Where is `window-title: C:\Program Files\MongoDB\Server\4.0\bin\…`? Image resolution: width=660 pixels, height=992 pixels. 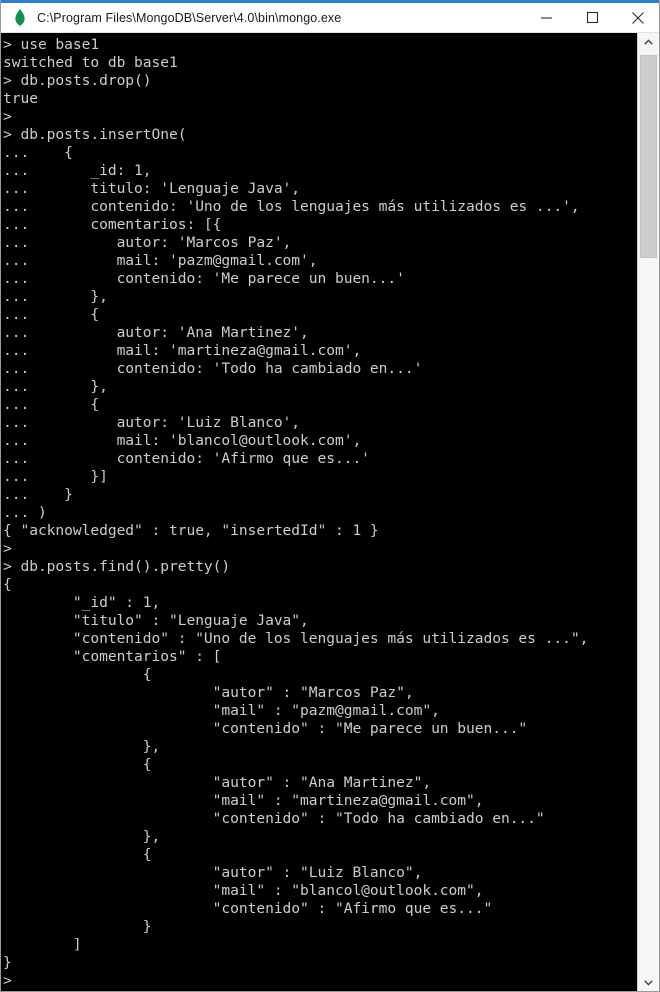 window-title: C:\Program Files\MongoDB\Server\4.0\bin\… is located at coordinates (189, 17).